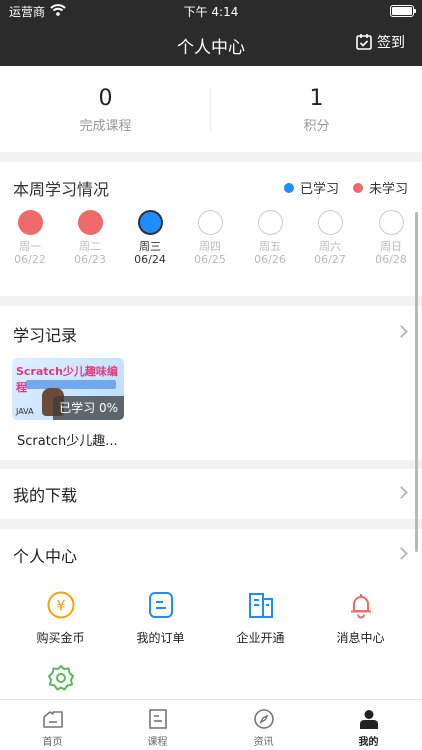  I want to click on day-name: 周四, so click(210, 246).